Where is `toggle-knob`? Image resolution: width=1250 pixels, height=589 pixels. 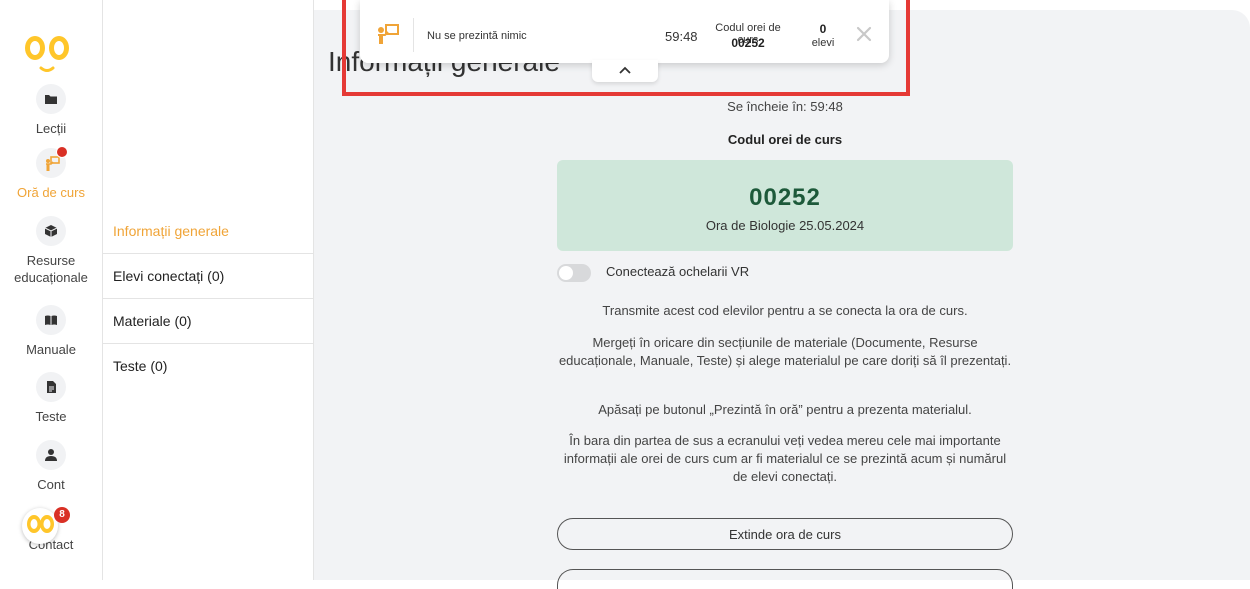
toggle-knob is located at coordinates (566, 273).